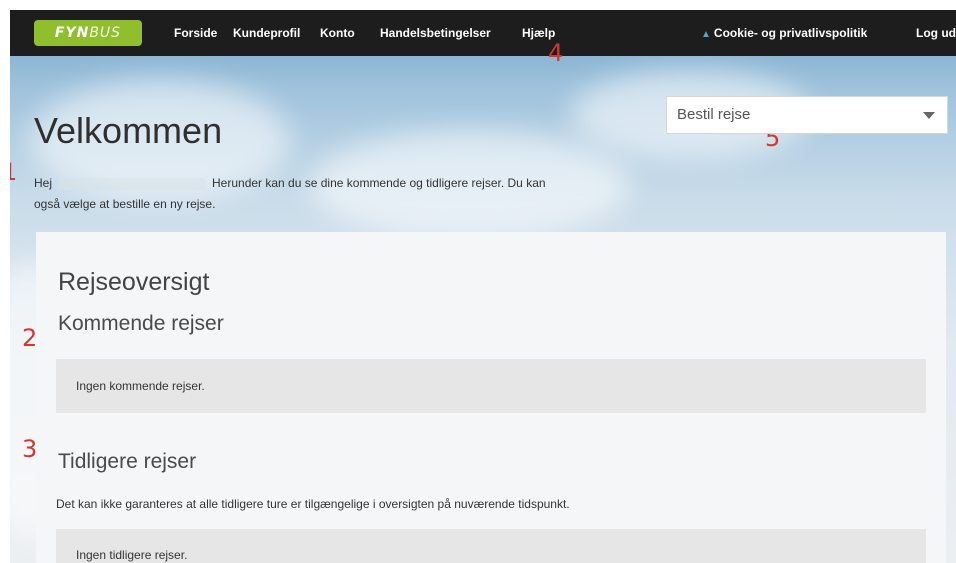 The width and height of the screenshot is (956, 563). Describe the element at coordinates (105, 33) in the screenshot. I see `logo-text-thin: BUS` at that location.